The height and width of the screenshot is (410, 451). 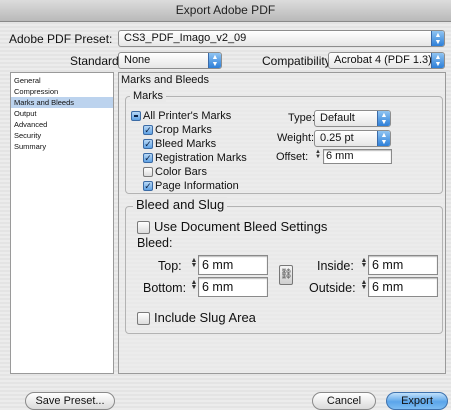 What do you see at coordinates (148, 96) in the screenshot?
I see `marks-group-title: Marks` at bounding box center [148, 96].